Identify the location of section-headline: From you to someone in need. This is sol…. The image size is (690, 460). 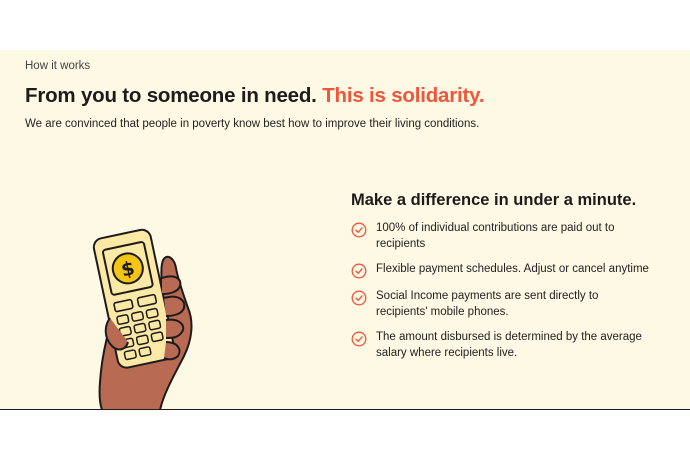
(255, 96).